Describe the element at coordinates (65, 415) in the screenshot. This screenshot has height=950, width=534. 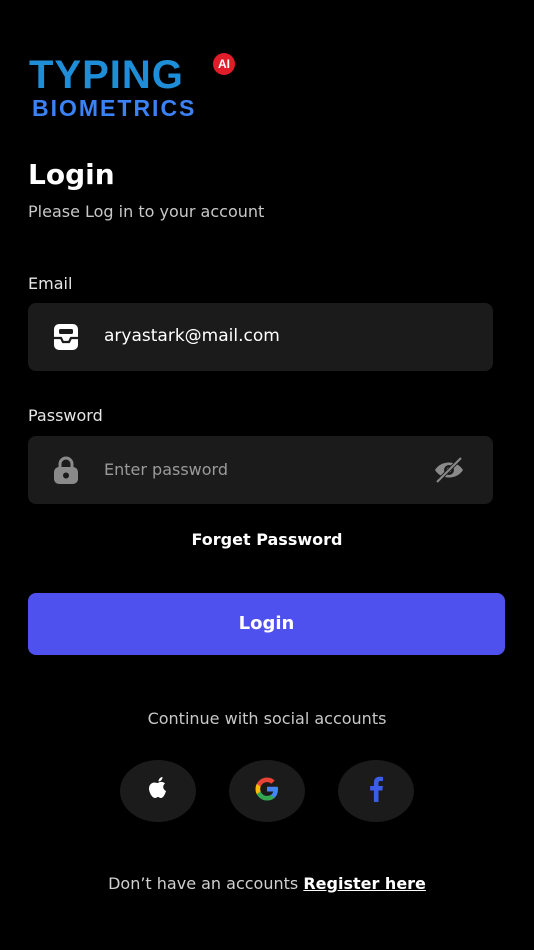
I see `password-label: Password` at that location.